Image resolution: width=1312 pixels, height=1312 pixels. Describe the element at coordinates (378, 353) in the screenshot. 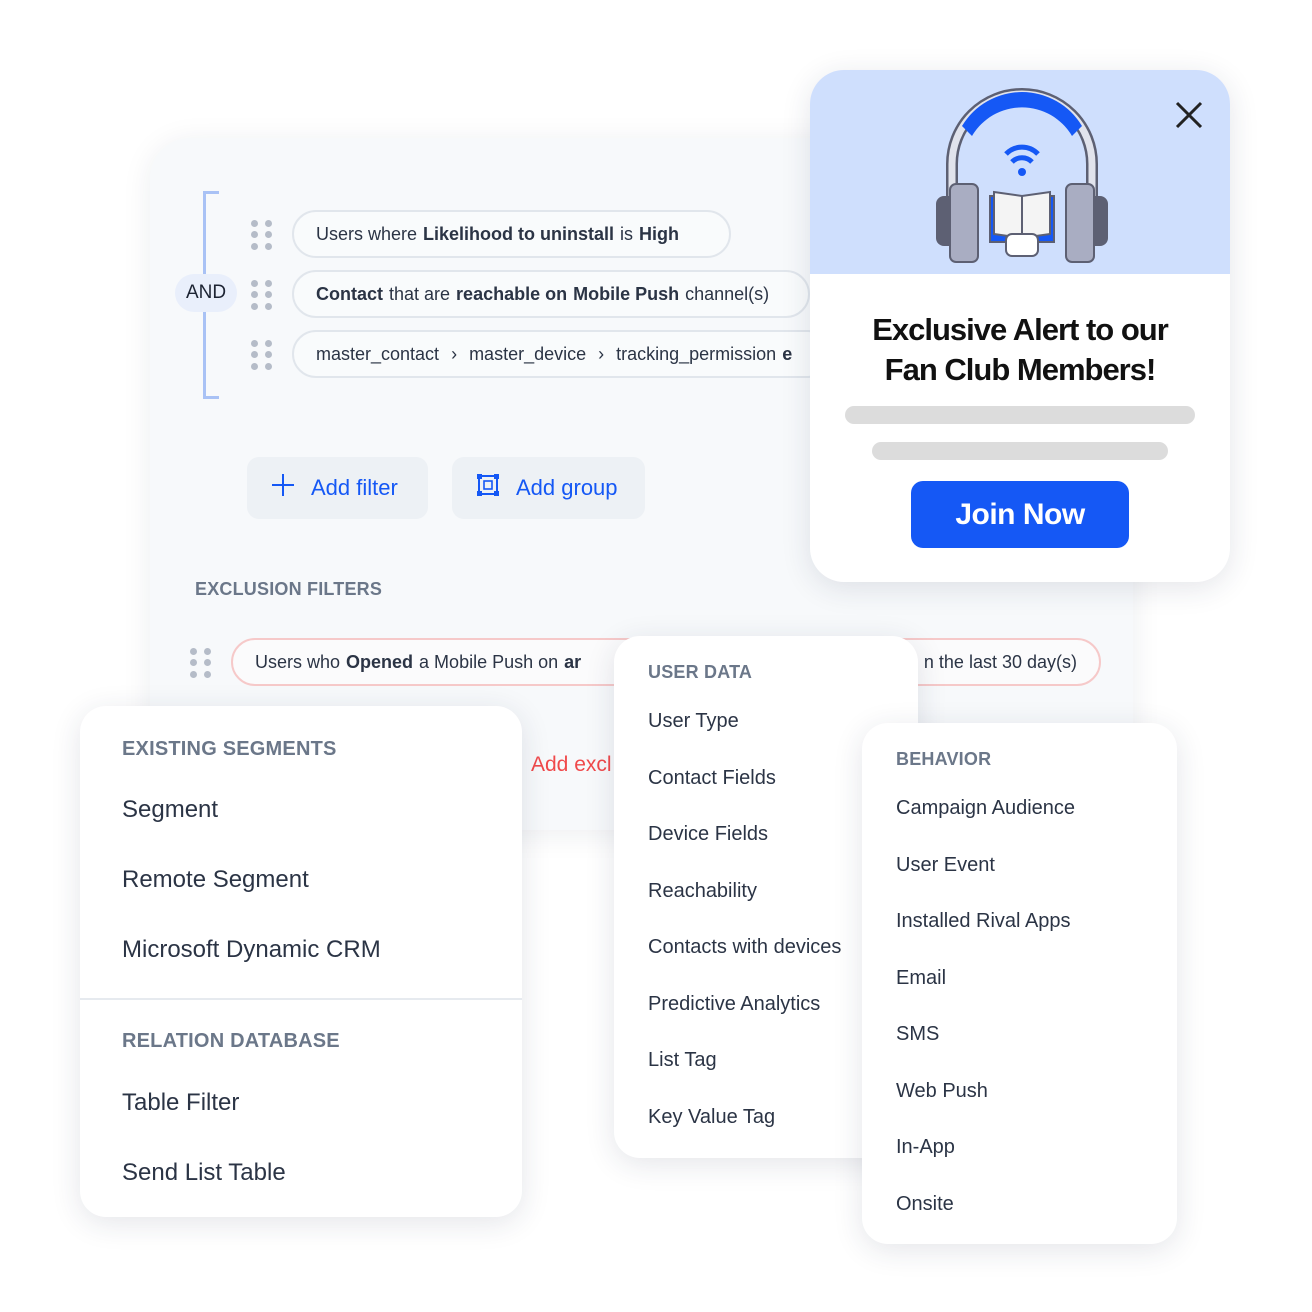

I see `filter-token: master_contact` at that location.